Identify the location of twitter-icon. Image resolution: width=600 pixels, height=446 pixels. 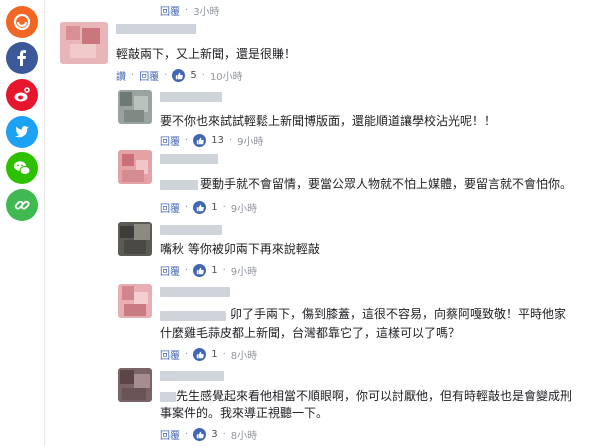
(22, 132).